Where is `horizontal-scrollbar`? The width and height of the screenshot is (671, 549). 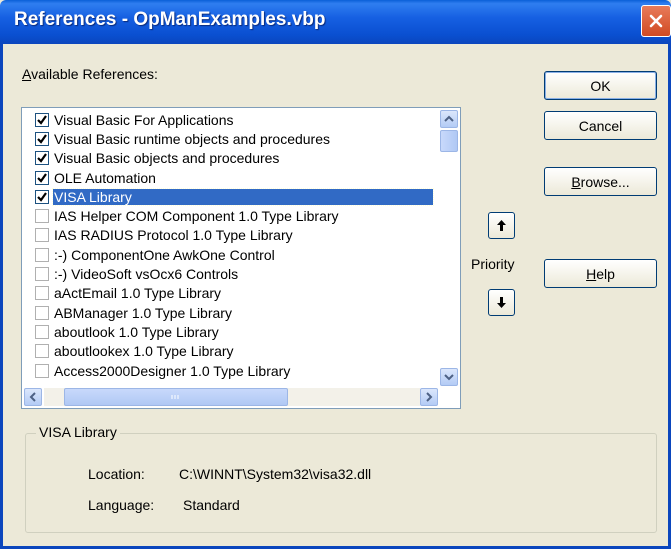
horizontal-scrollbar is located at coordinates (232, 397).